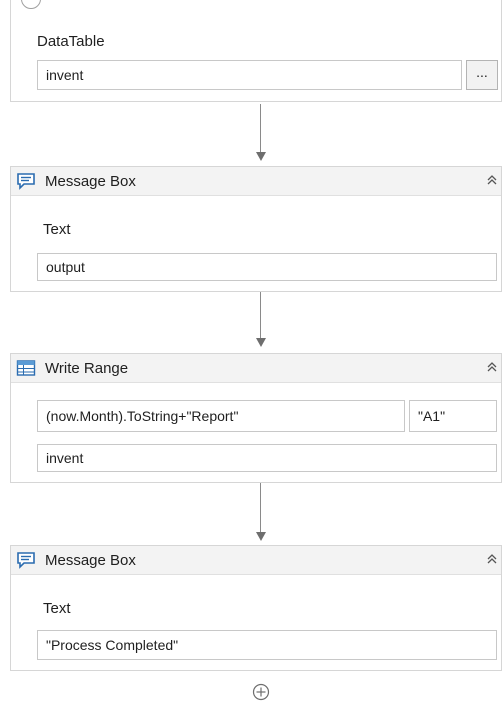 This screenshot has height=707, width=504. Describe the element at coordinates (71, 41) in the screenshot. I see `datatable-label: DataTable` at that location.